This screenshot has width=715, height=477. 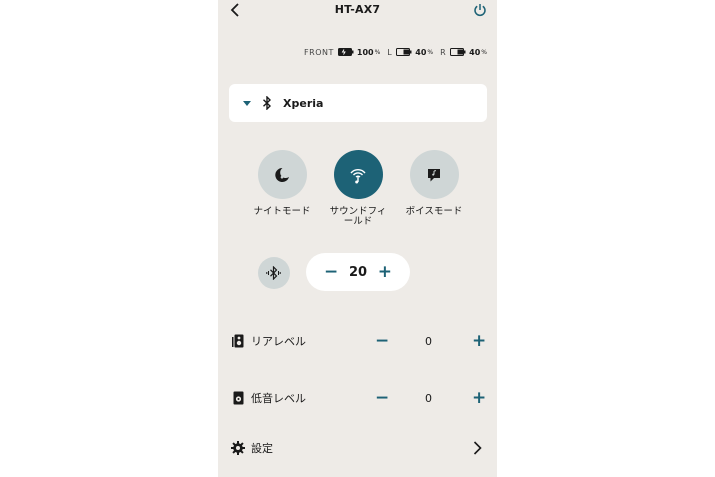 What do you see at coordinates (390, 52) in the screenshot?
I see `battery-left-label: L` at bounding box center [390, 52].